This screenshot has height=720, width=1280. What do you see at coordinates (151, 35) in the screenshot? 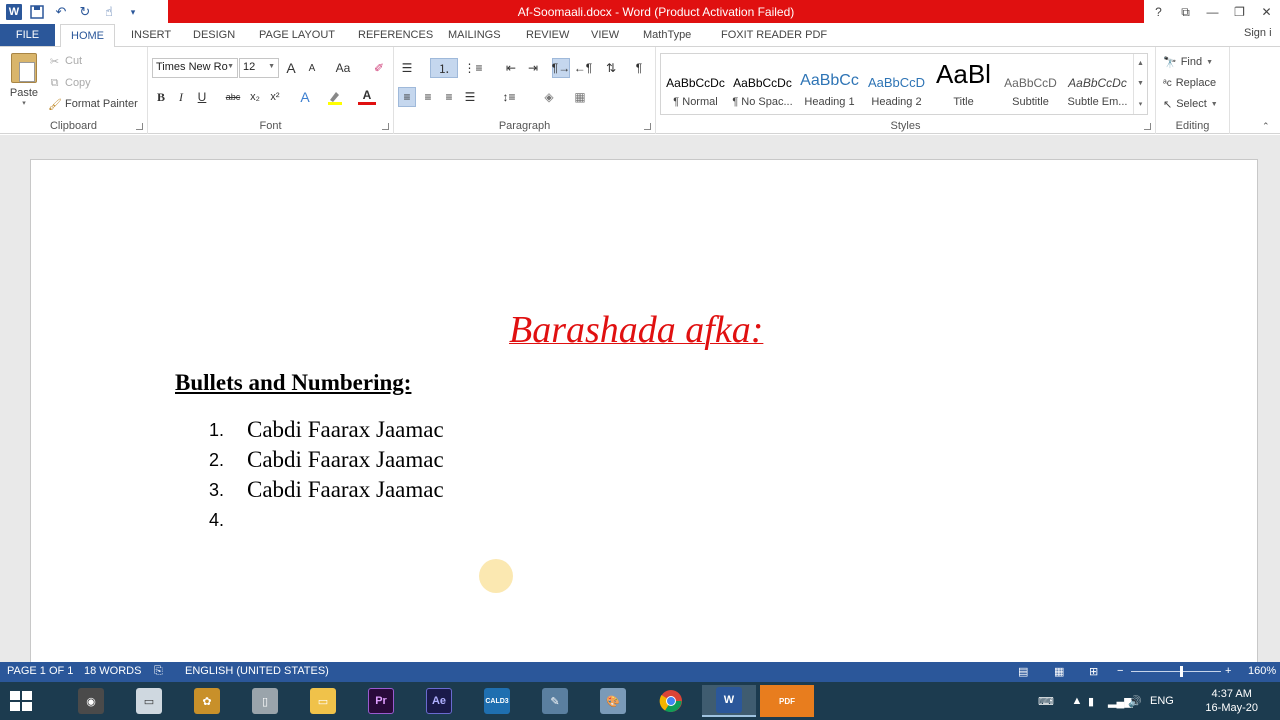
I see `tab-insert: INSERT` at bounding box center [151, 35].